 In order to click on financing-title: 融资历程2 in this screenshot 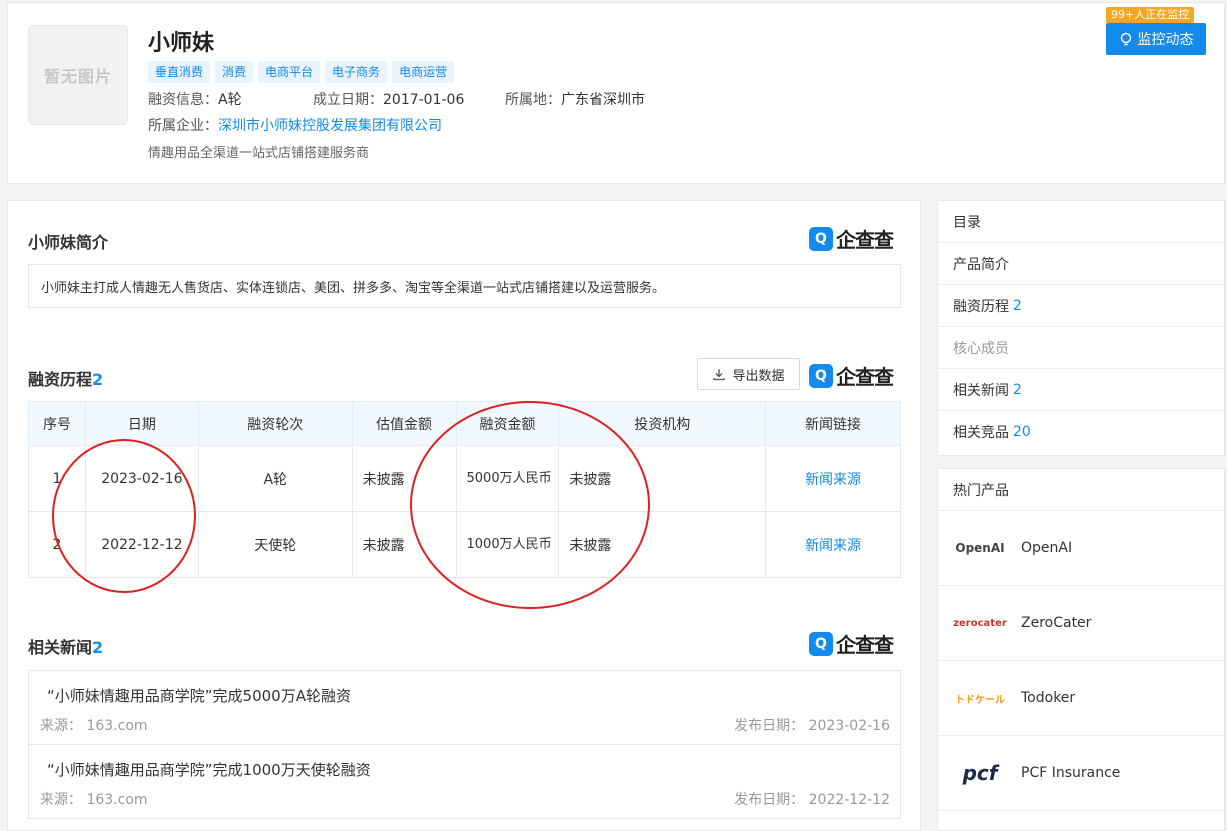, I will do `click(66, 379)`.